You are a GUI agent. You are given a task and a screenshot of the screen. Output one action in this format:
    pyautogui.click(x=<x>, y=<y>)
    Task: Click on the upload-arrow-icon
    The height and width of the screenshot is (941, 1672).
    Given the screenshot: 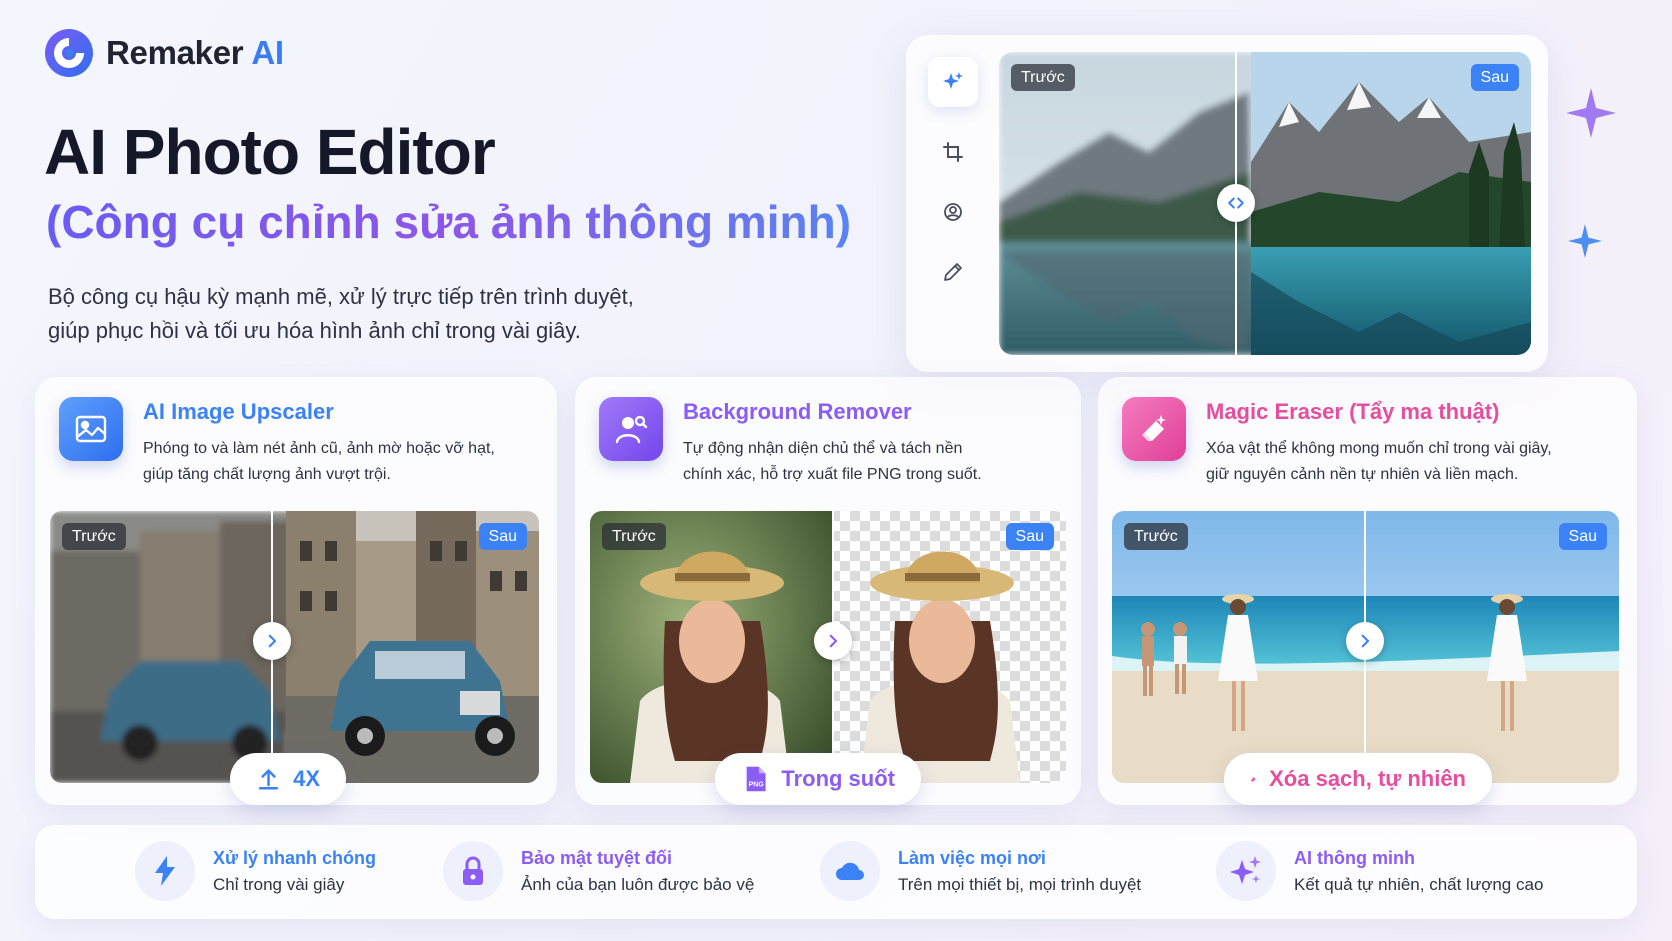 What is the action you would take?
    pyautogui.click(x=268, y=779)
    